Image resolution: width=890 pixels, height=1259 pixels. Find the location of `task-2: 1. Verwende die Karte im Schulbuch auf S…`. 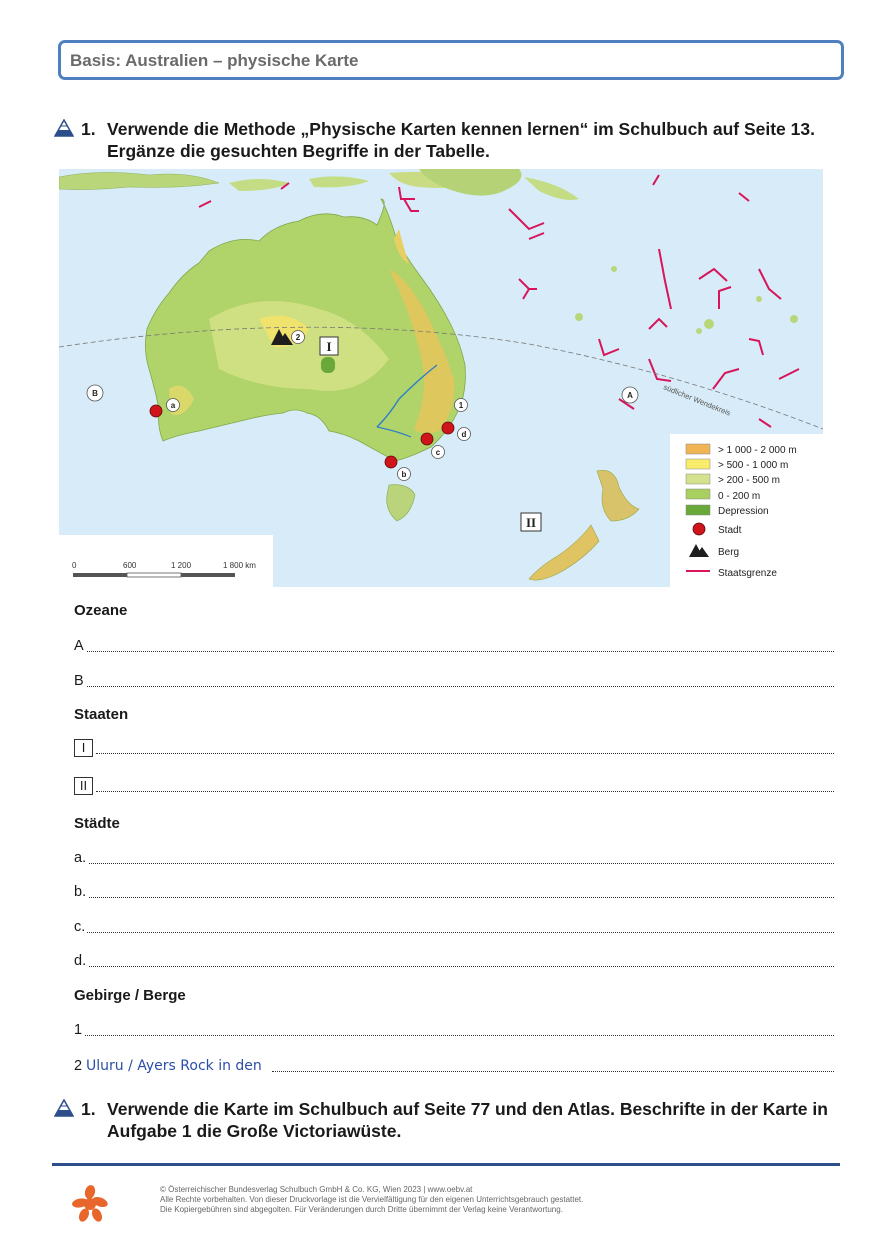

task-2: 1. Verwende die Karte im Schulbuch auf S… is located at coordinates (454, 1120).